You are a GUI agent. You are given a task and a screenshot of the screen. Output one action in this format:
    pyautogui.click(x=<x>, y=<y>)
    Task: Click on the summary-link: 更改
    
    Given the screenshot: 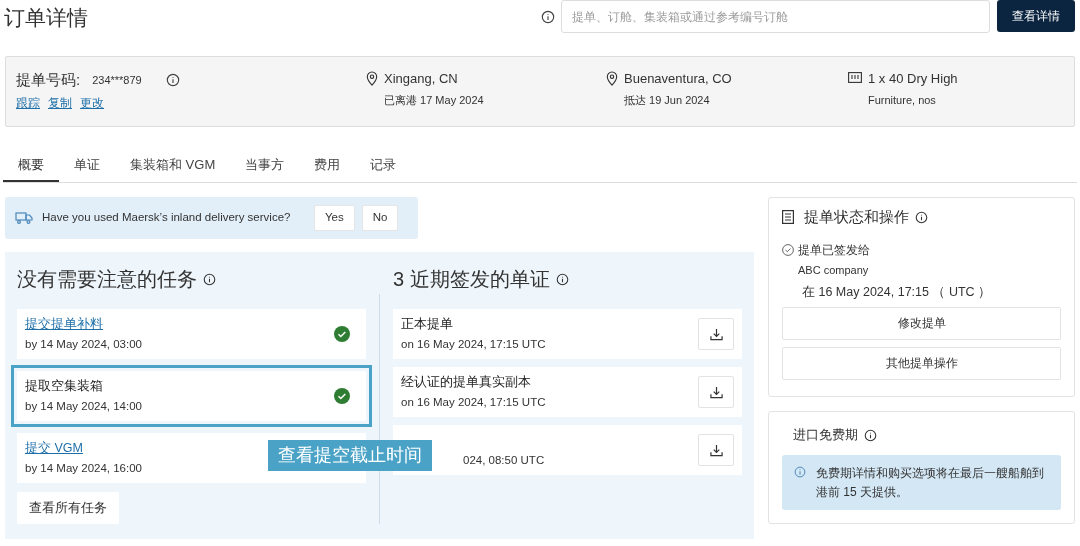 What is the action you would take?
    pyautogui.click(x=92, y=102)
    